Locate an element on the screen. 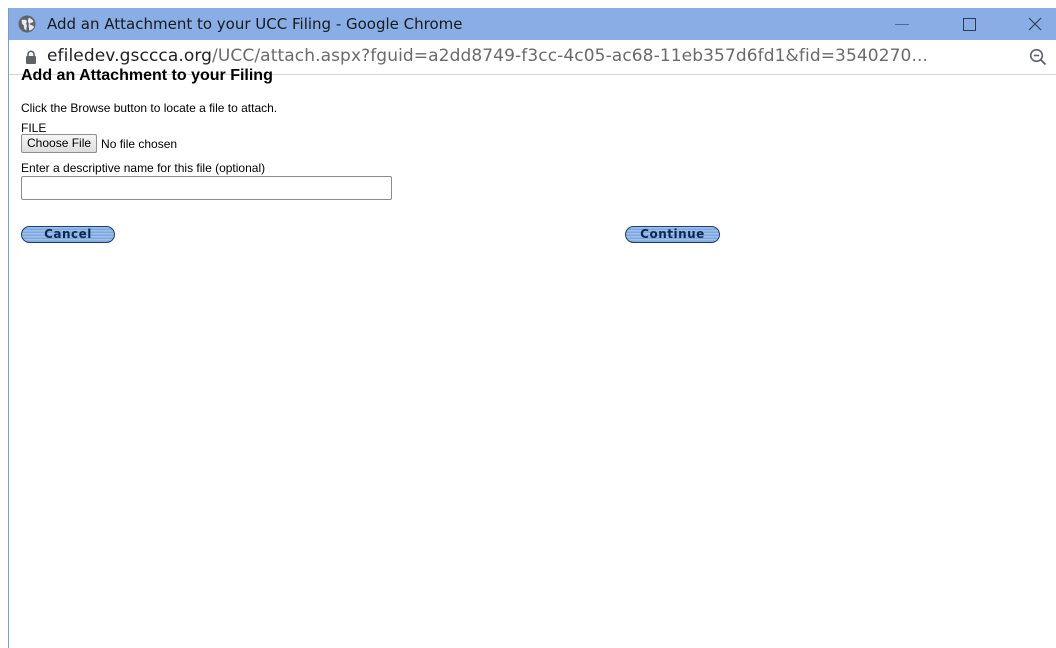  choose-file-button: Choose File is located at coordinates (59, 143).